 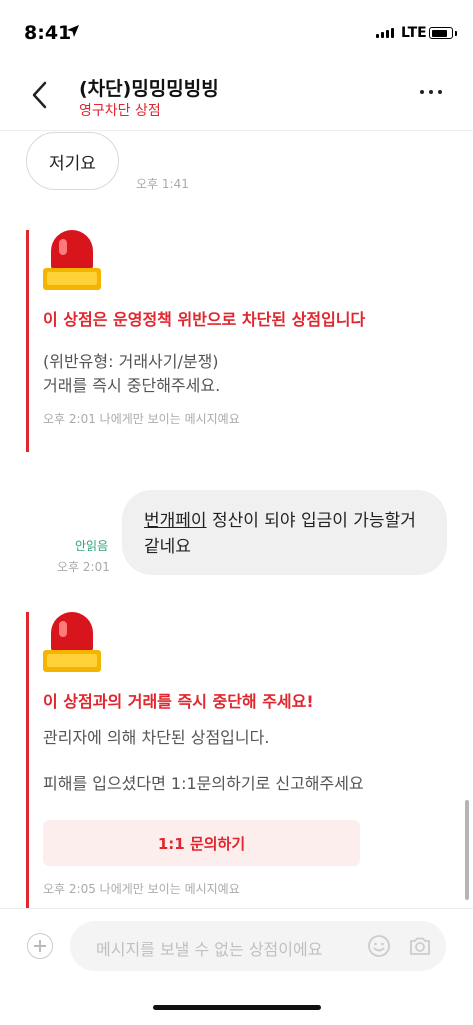 I want to click on notice-title: 이 상점은 운영정책 위반으로 차단된 상점입니다, so click(x=204, y=319).